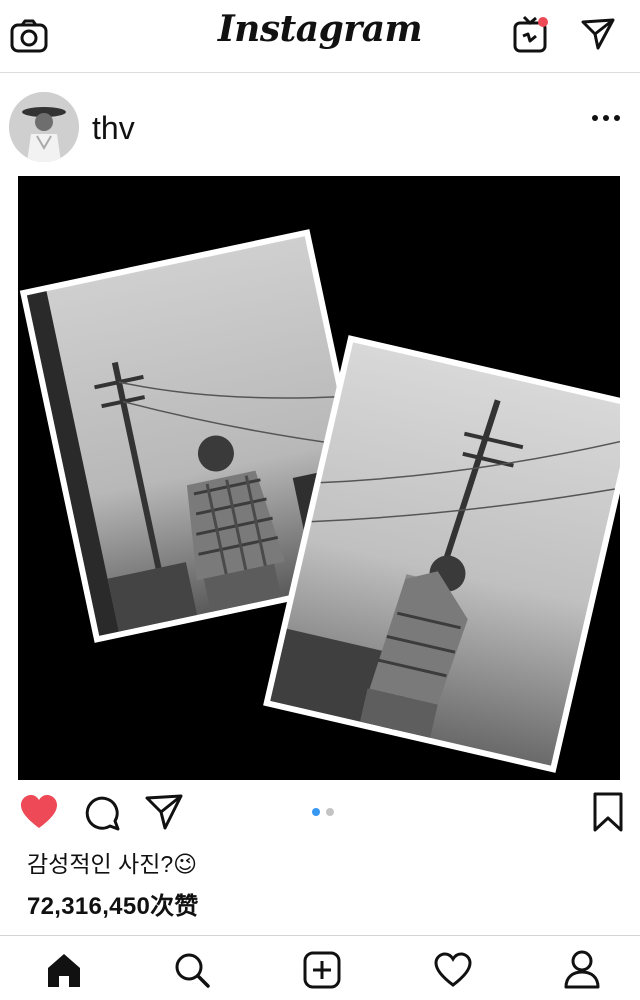 The width and height of the screenshot is (640, 1000). I want to click on avatar, so click(44, 127).